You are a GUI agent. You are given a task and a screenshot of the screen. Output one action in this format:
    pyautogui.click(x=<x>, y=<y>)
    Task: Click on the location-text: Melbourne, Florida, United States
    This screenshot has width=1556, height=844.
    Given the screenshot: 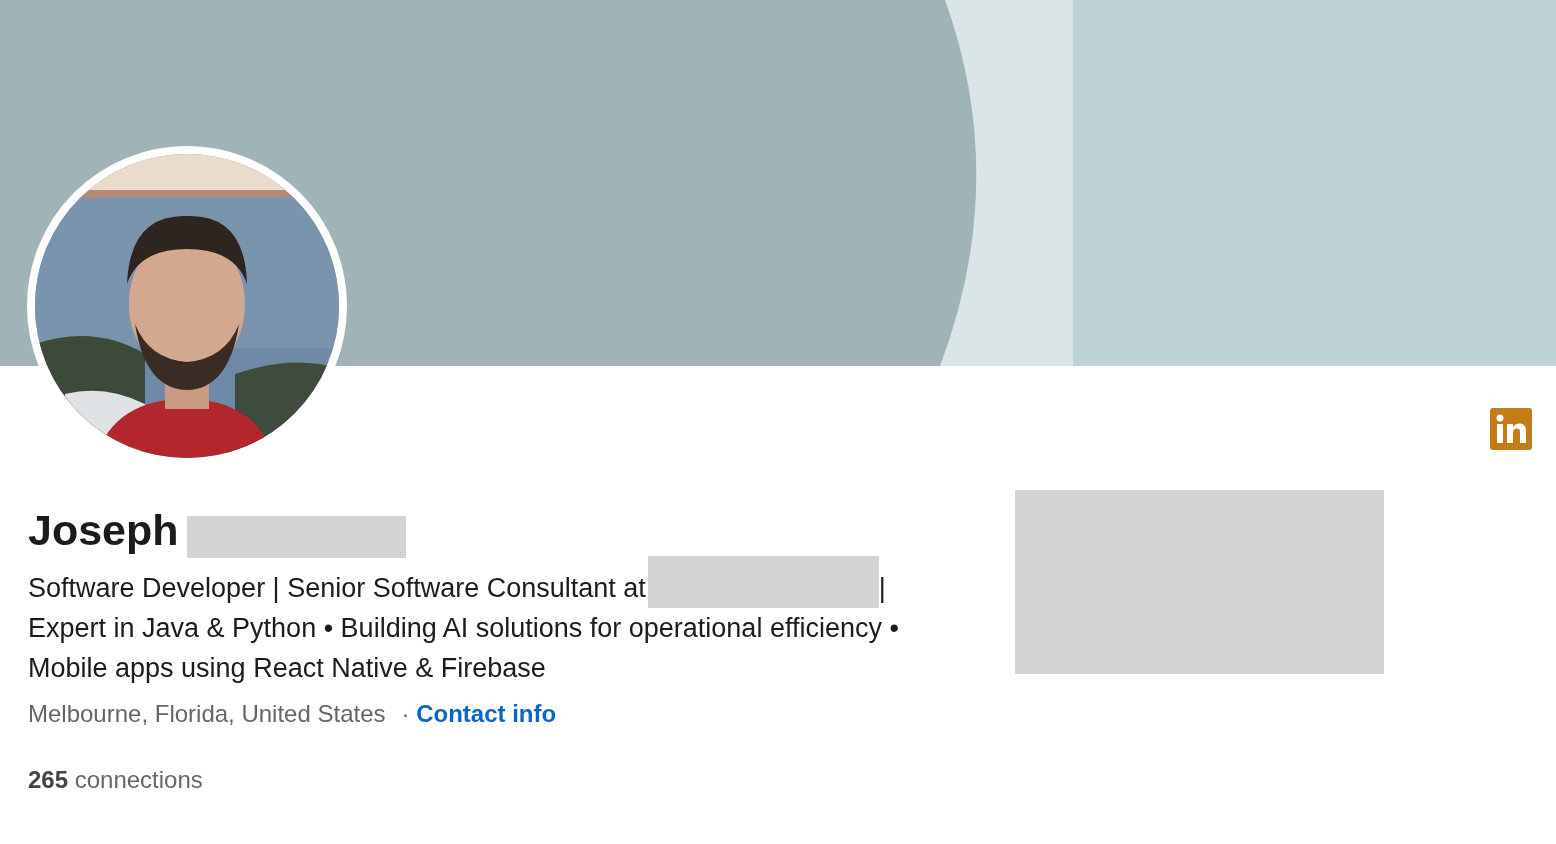 What is the action you would take?
    pyautogui.click(x=207, y=714)
    